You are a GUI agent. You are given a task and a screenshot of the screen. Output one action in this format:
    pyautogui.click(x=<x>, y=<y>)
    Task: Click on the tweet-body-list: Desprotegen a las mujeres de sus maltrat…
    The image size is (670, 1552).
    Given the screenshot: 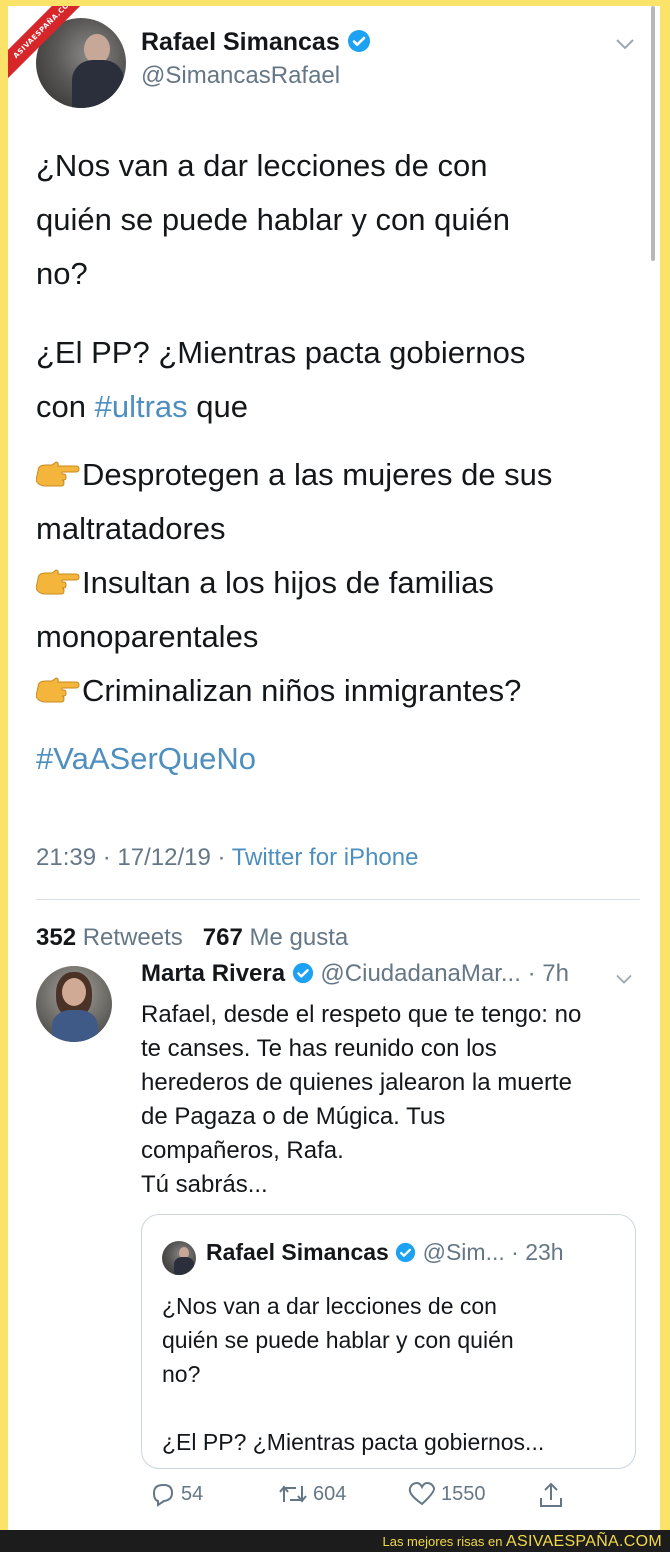 What is the action you would take?
    pyautogui.click(x=294, y=583)
    